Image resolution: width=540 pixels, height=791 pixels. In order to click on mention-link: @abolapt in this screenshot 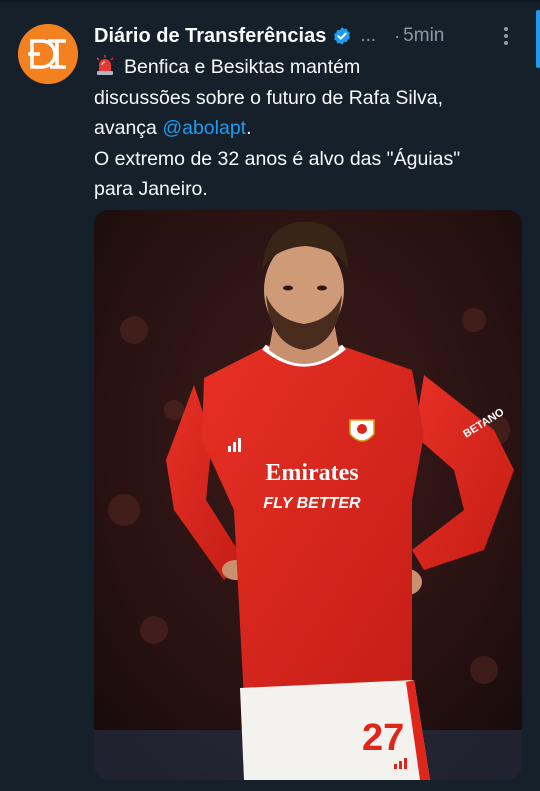, I will do `click(204, 128)`.